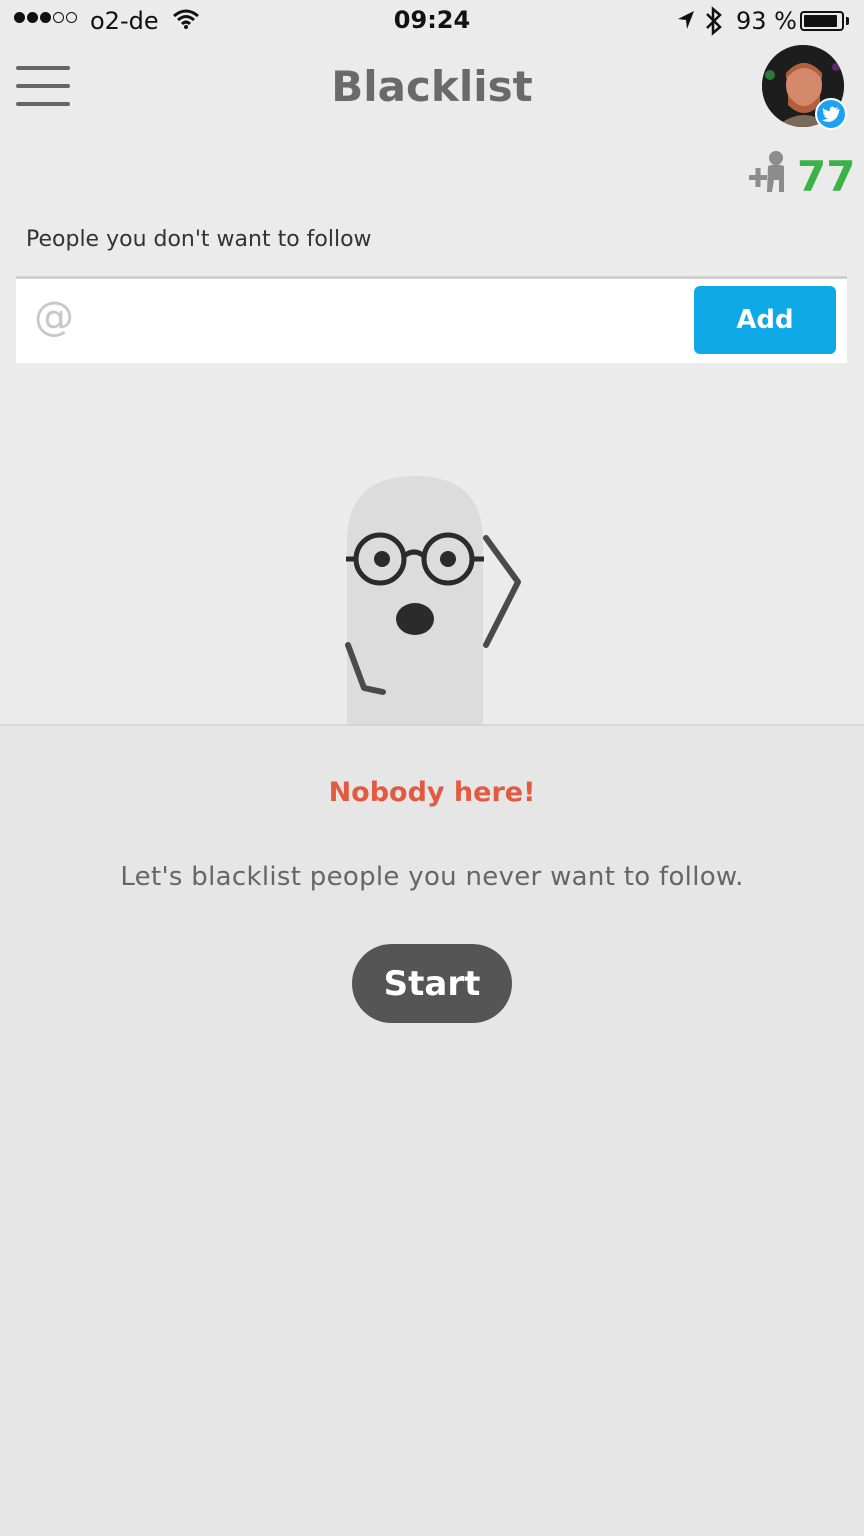 This screenshot has width=864, height=1536. I want to click on page-title: Blacklist, so click(432, 86).